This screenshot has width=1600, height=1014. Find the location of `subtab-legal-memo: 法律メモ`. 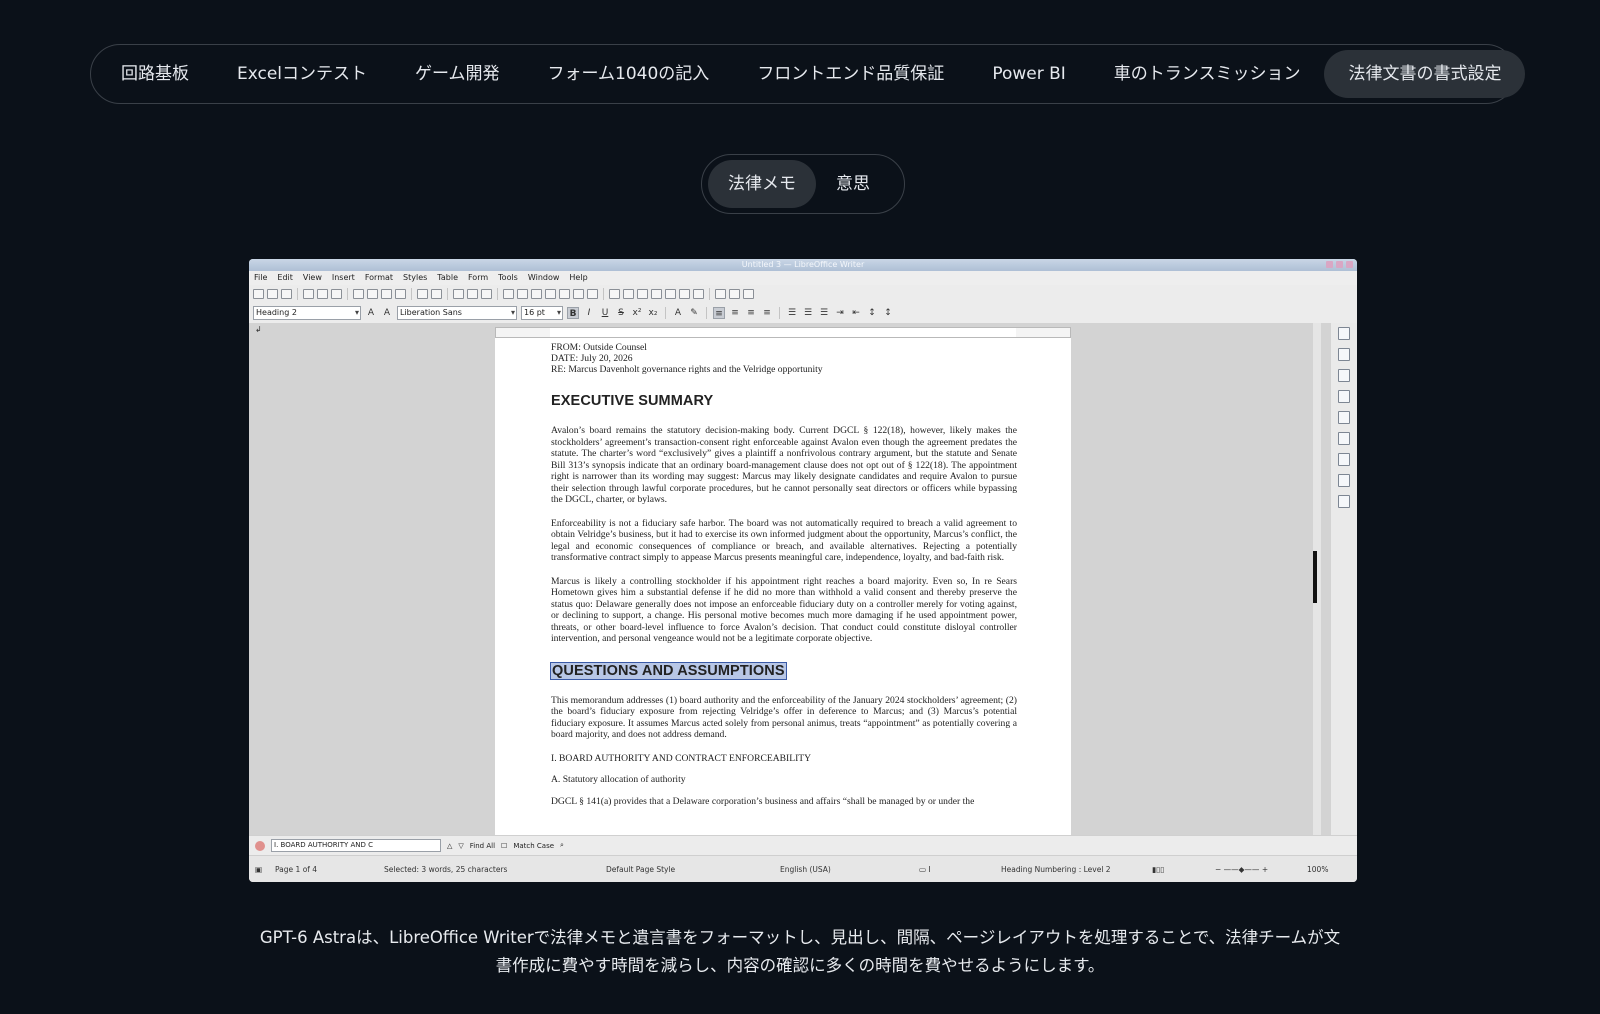

subtab-legal-memo: 法律メモ is located at coordinates (762, 184).